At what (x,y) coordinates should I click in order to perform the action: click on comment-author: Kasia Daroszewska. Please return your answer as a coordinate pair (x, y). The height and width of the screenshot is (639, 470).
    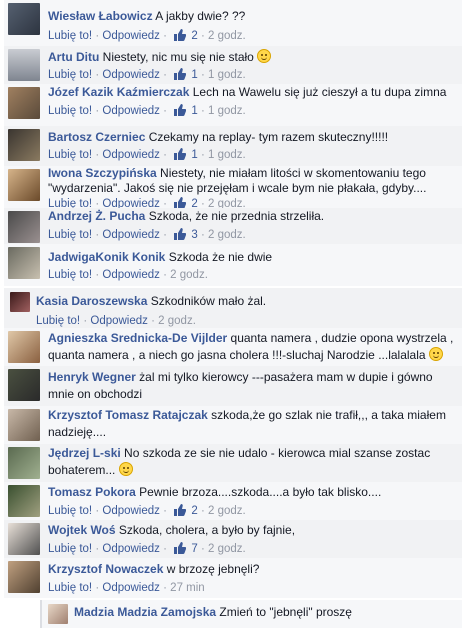
    Looking at the image, I should click on (91, 301).